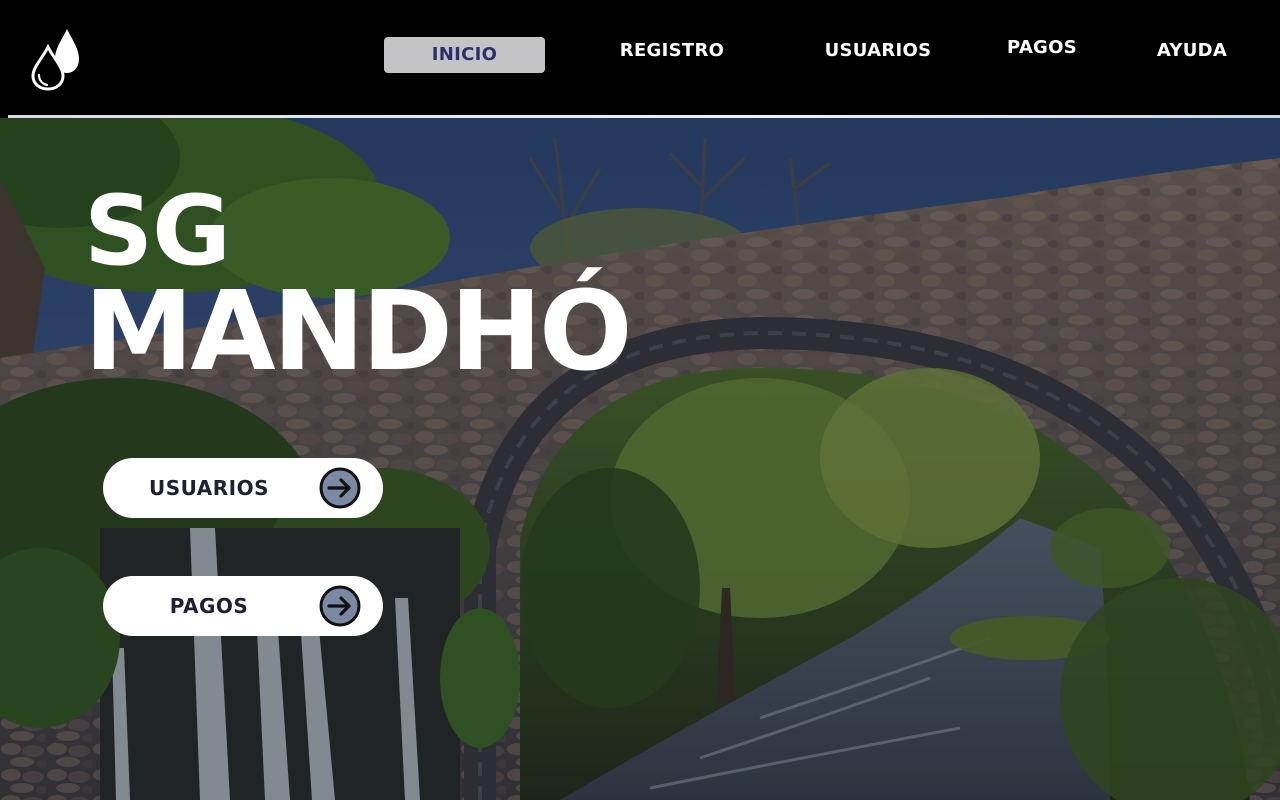  Describe the element at coordinates (209, 488) in the screenshot. I see `usuarios-button-label: USUARIOS` at that location.